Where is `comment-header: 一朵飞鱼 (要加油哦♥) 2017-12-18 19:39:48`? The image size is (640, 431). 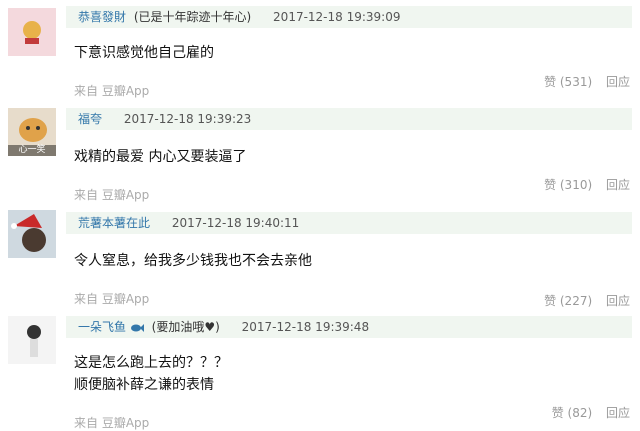
comment-header: 一朵飞鱼 (要加油哦♥) 2017-12-18 19:39:48 is located at coordinates (349, 327).